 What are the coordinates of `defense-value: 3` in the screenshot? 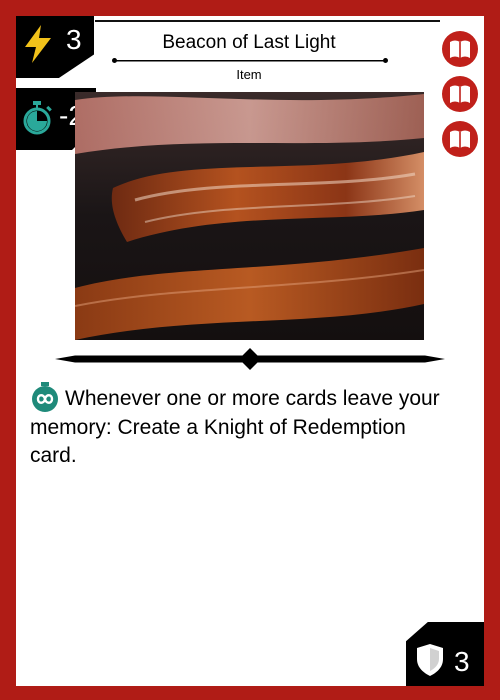 It's located at (462, 661).